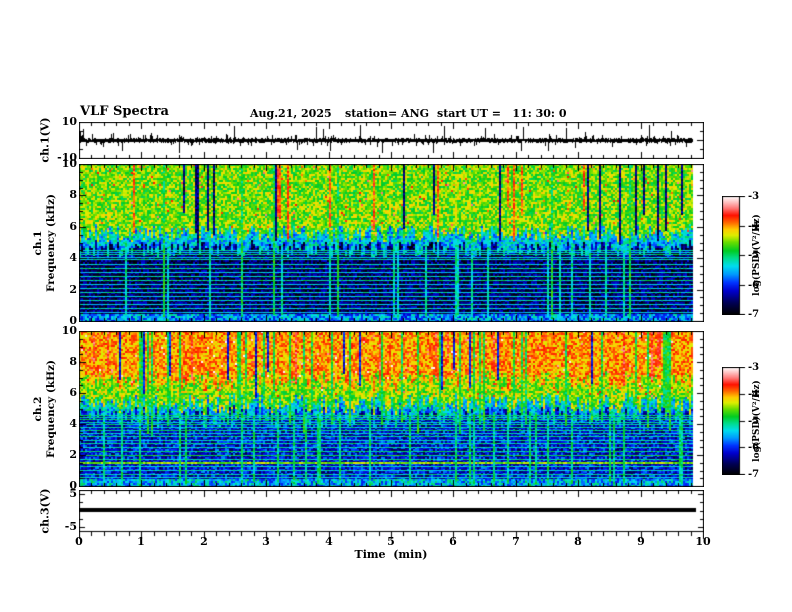 The height and width of the screenshot is (612, 792). Describe the element at coordinates (516, 541) in the screenshot. I see `time-tick-label: 7` at that location.